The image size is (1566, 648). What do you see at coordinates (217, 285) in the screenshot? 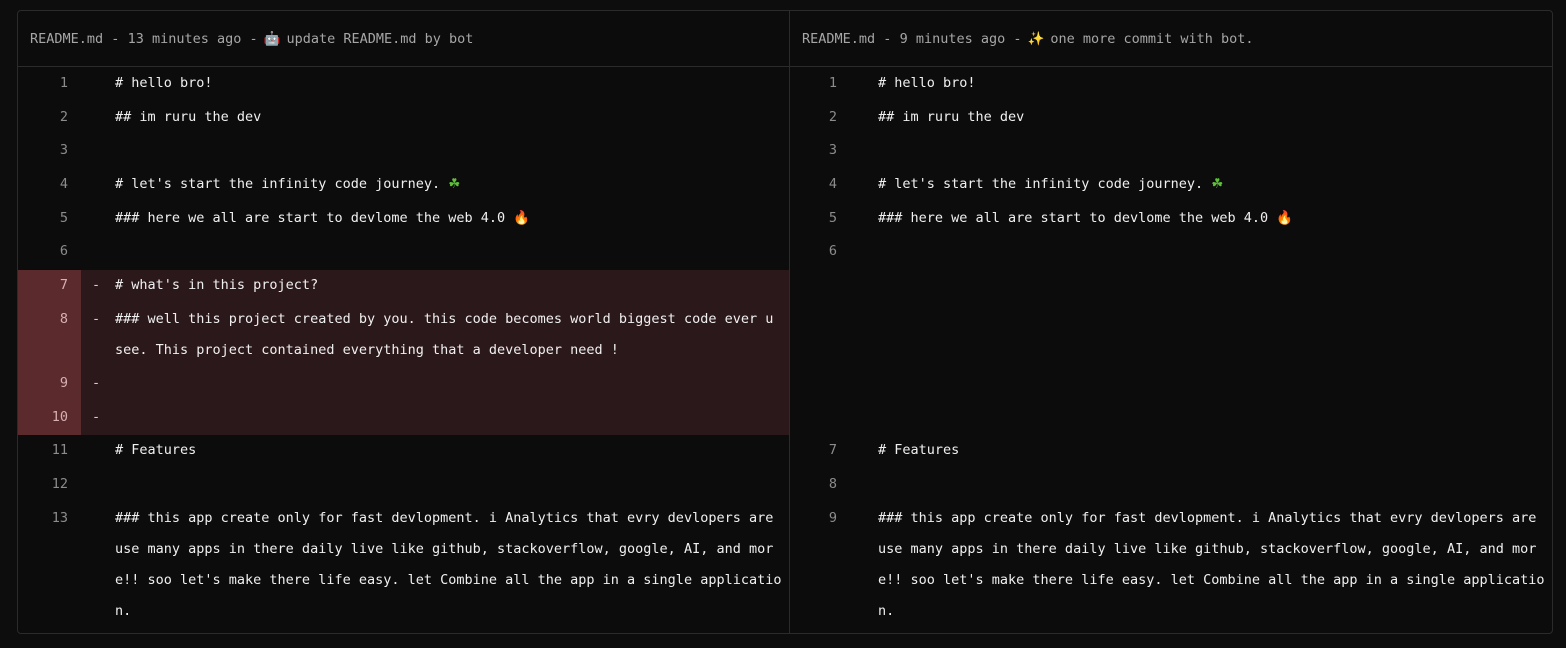
I see `line-content: # what's in this project?` at bounding box center [217, 285].